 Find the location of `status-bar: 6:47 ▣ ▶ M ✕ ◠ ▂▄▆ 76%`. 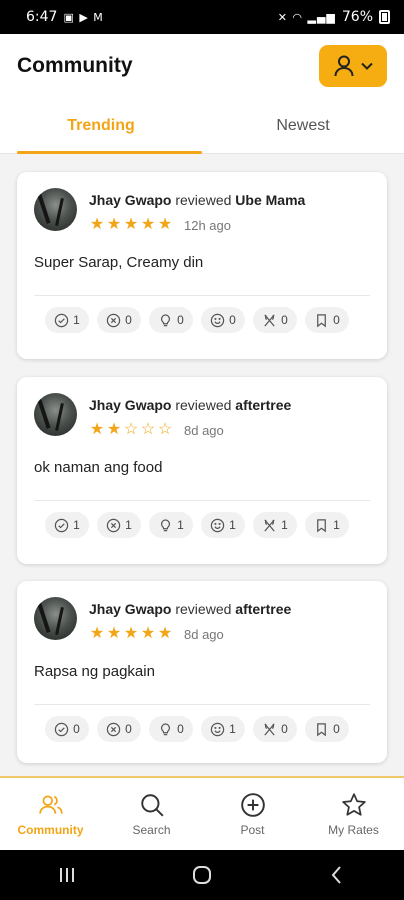

status-bar: 6:47 ▣ ▶ M ✕ ◠ ▂▄▆ 76% is located at coordinates (202, 17).